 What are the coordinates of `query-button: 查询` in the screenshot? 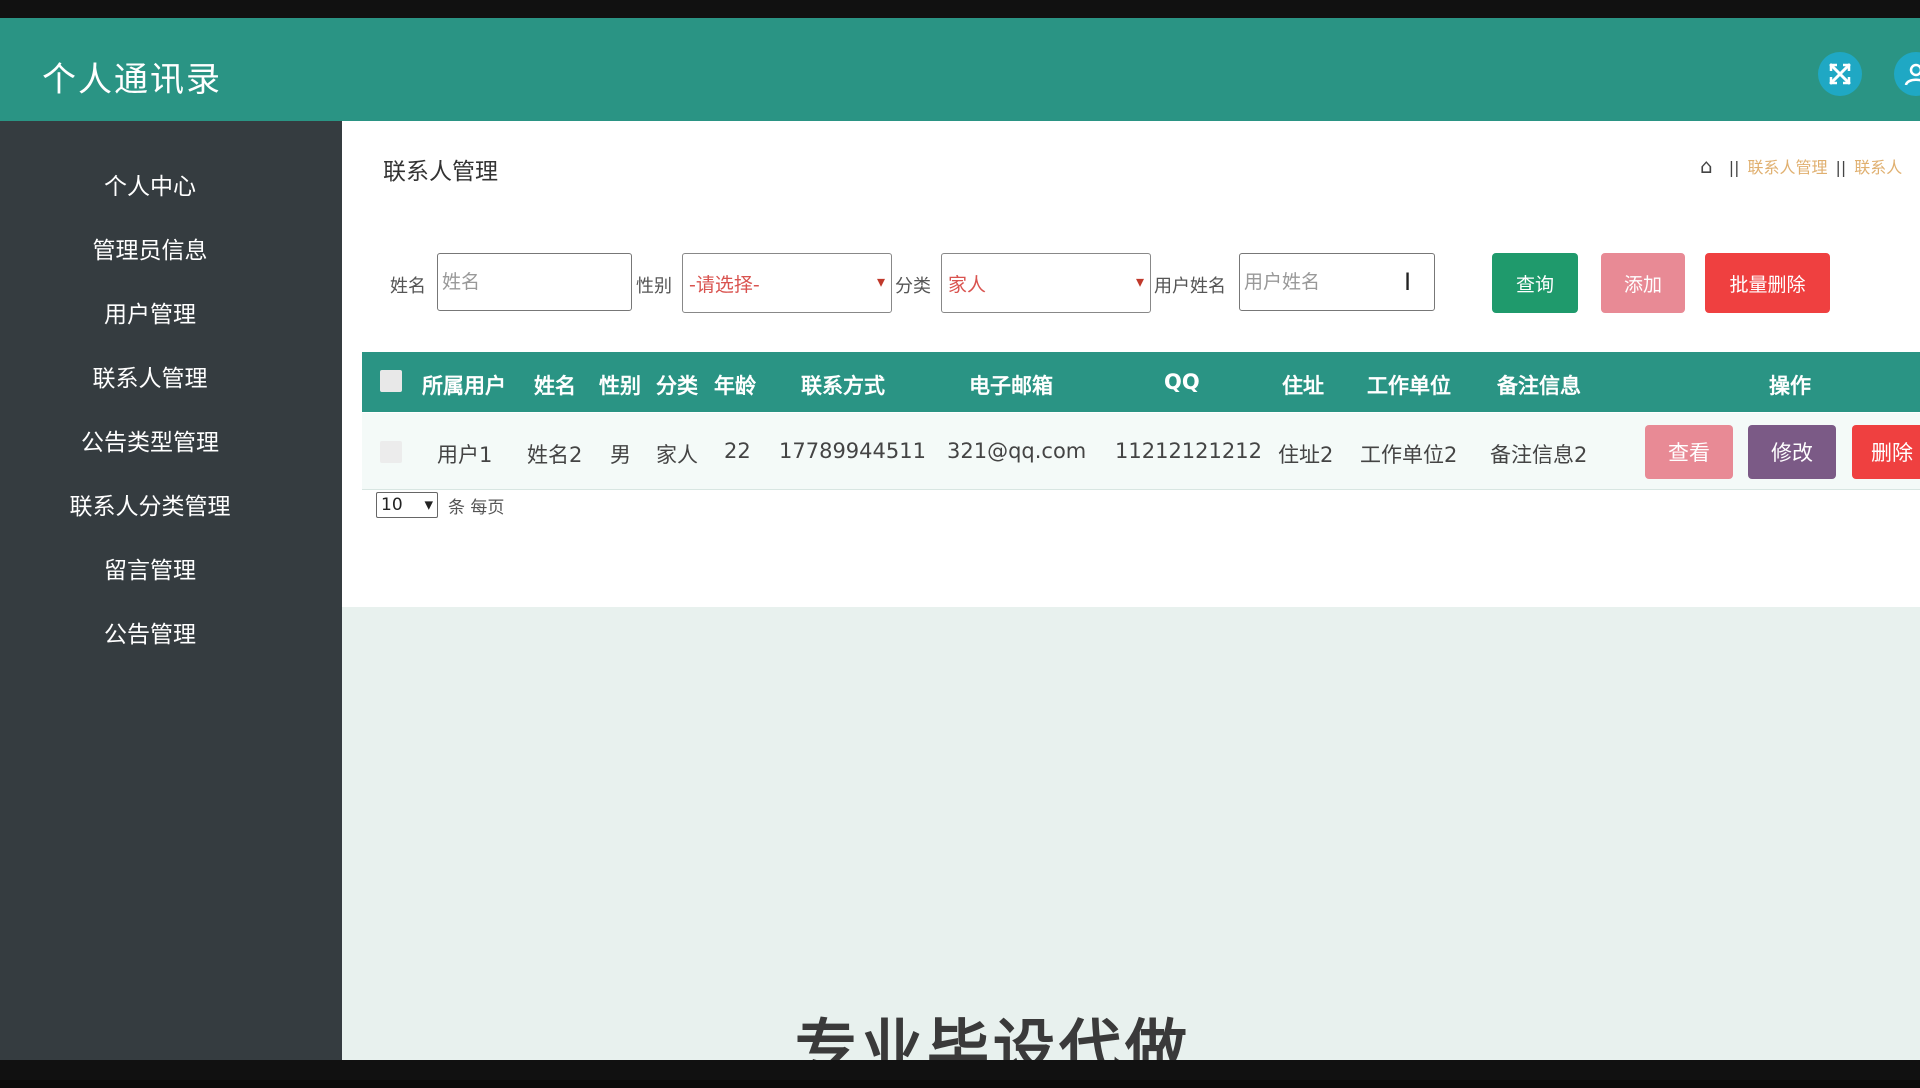 It's located at (1535, 283).